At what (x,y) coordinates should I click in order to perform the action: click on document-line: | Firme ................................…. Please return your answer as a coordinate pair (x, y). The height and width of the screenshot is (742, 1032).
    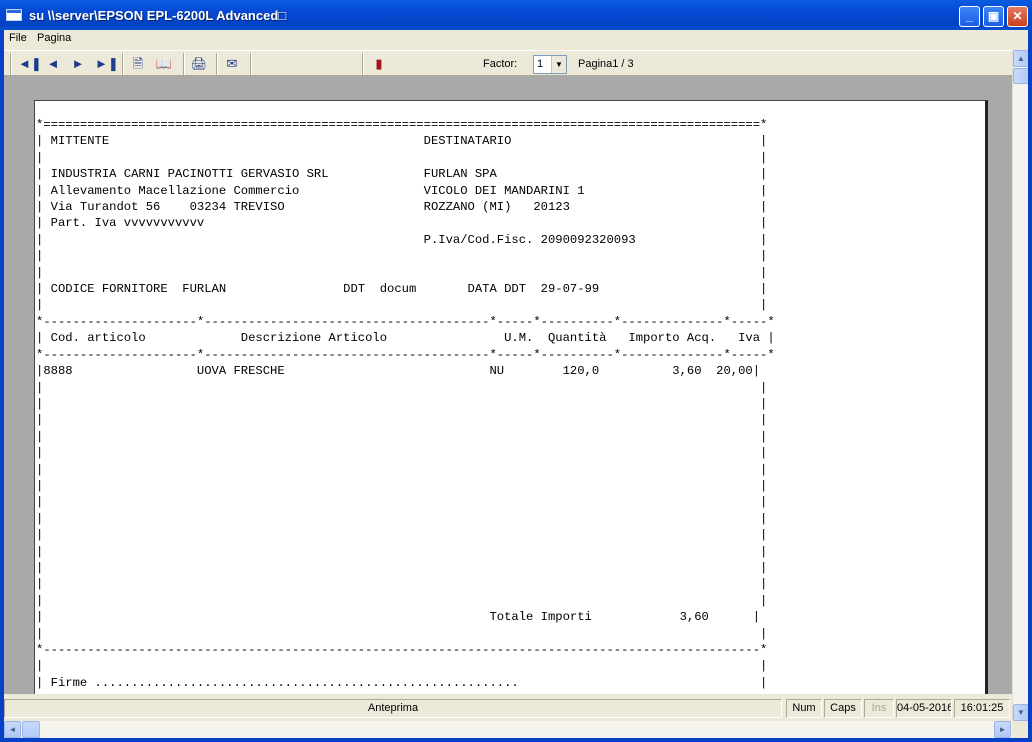
    Looking at the image, I should click on (402, 682).